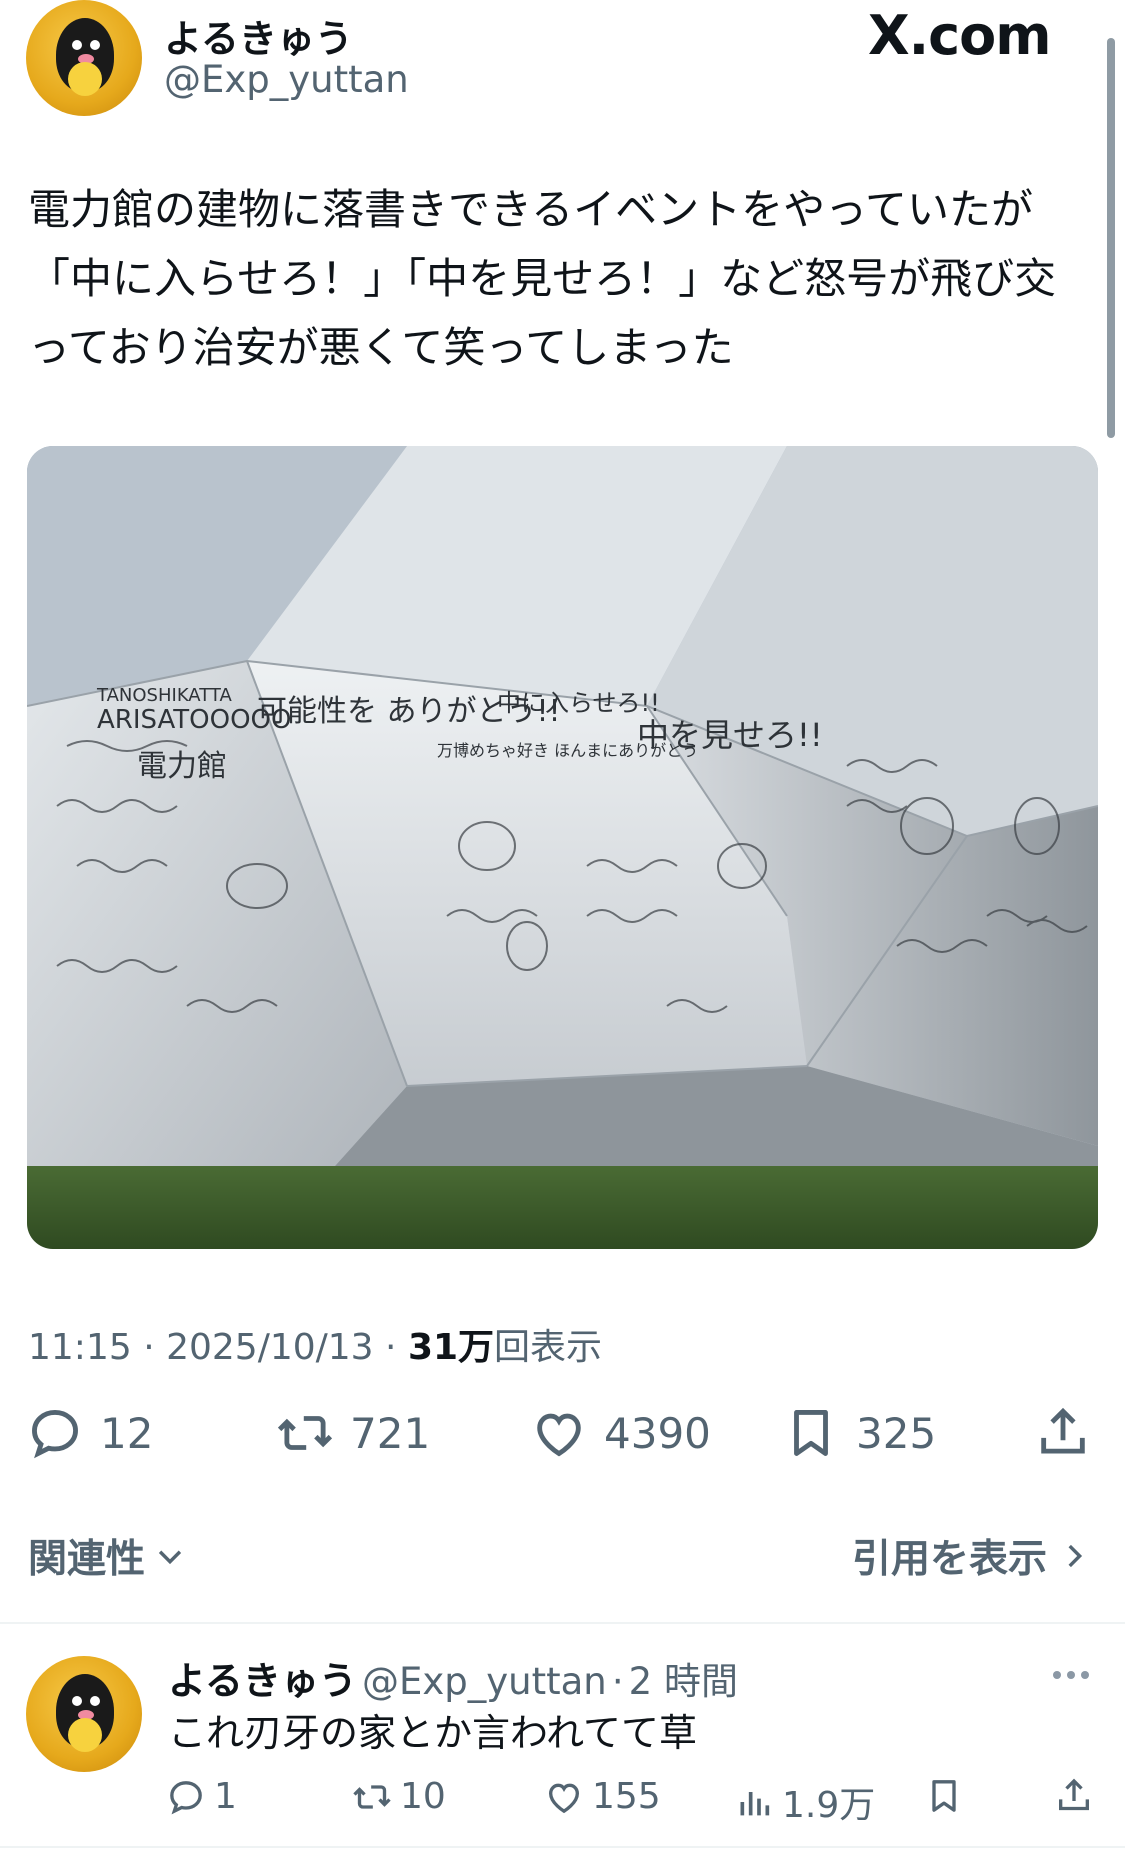 The height and width of the screenshot is (1851, 1125). I want to click on reply-views-button: 1.9万, so click(804, 1802).